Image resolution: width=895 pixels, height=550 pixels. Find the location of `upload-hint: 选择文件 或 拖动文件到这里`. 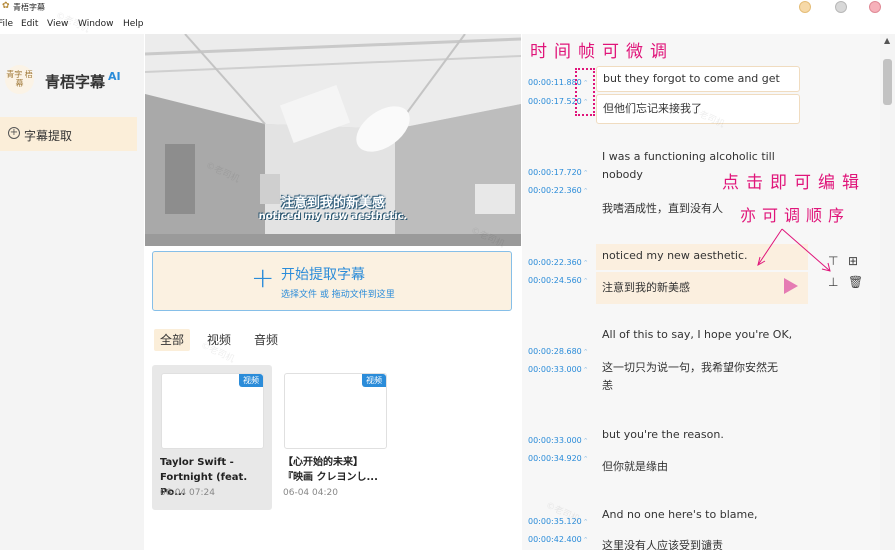

upload-hint: 选择文件 或 拖动文件到这里 is located at coordinates (338, 295).